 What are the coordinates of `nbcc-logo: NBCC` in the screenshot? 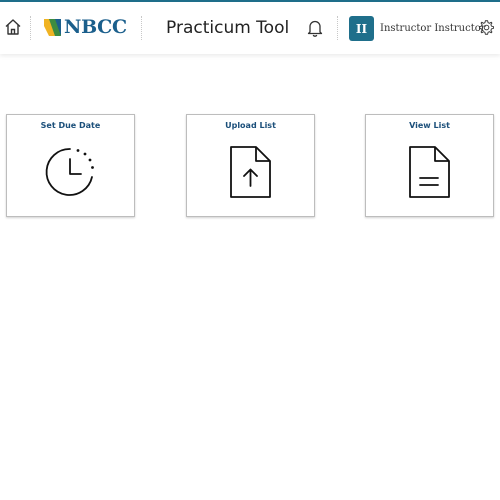 It's located at (85, 27).